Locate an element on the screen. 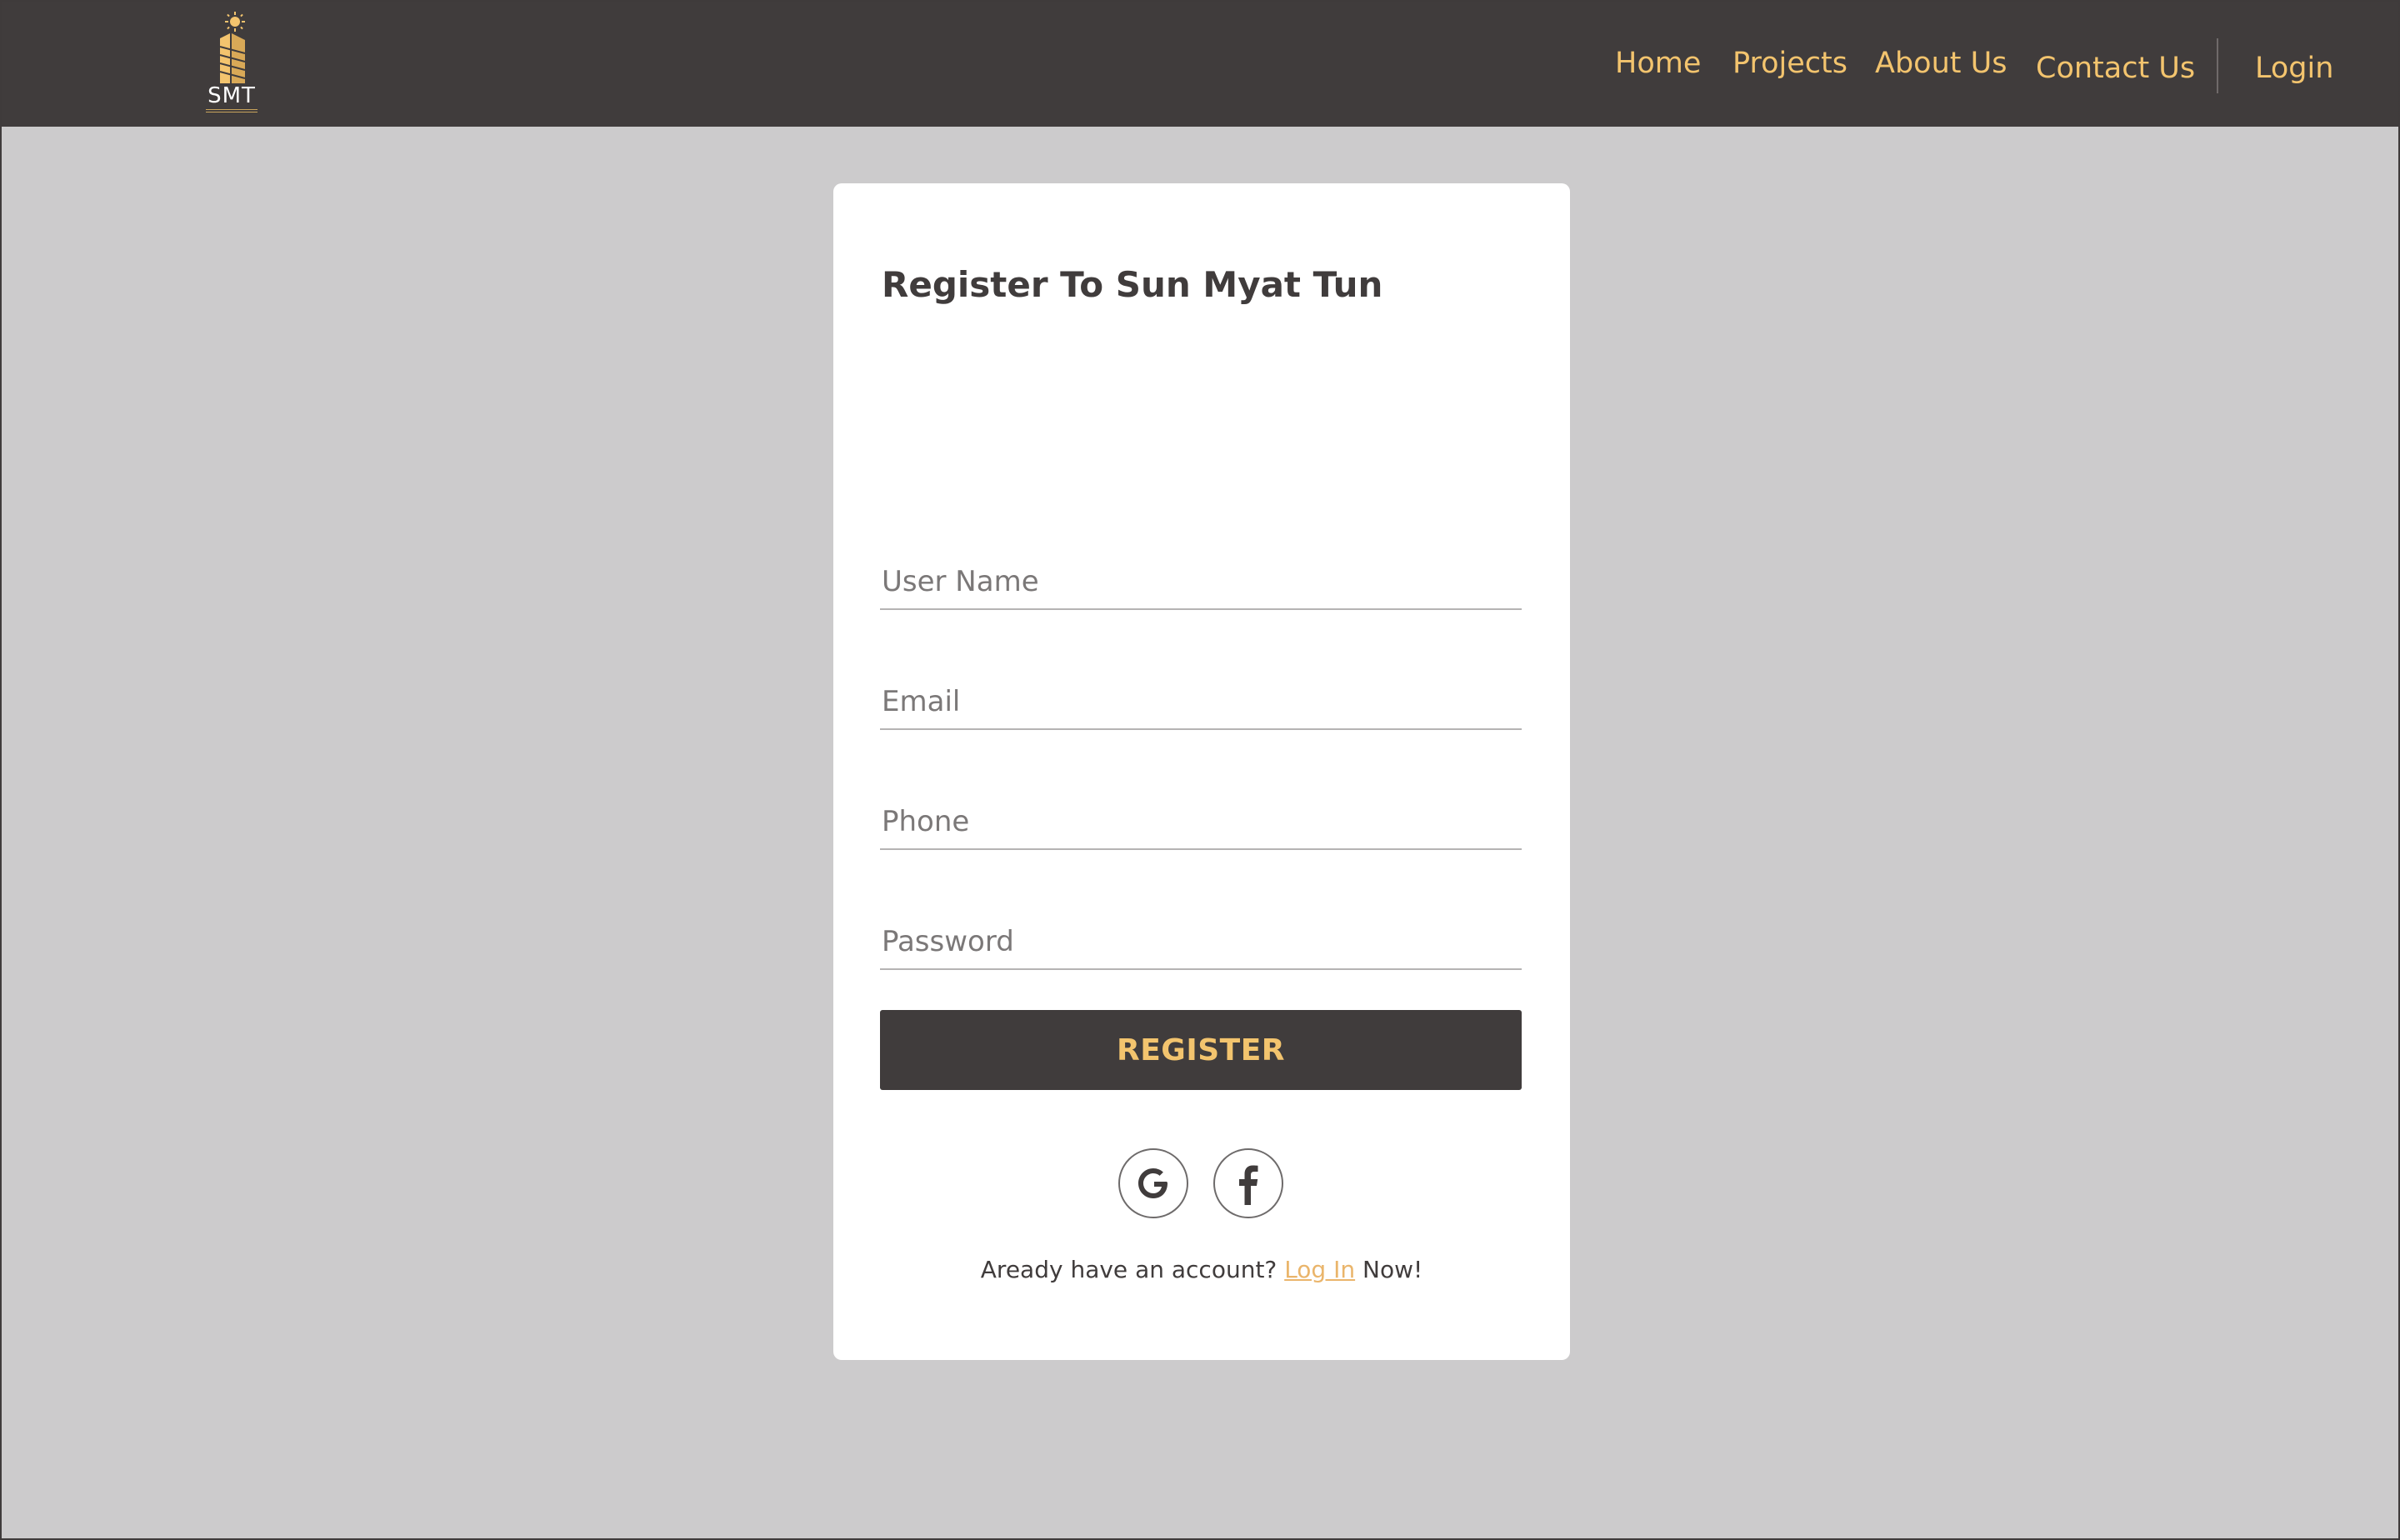  google-icon is located at coordinates (1153, 1183).